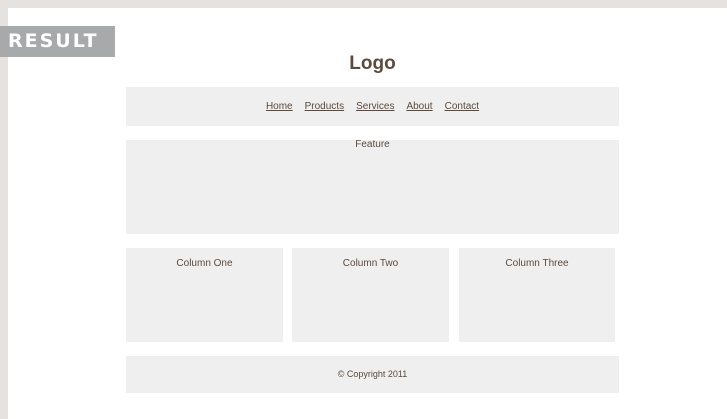  I want to click on nav-link-services: Services, so click(375, 106).